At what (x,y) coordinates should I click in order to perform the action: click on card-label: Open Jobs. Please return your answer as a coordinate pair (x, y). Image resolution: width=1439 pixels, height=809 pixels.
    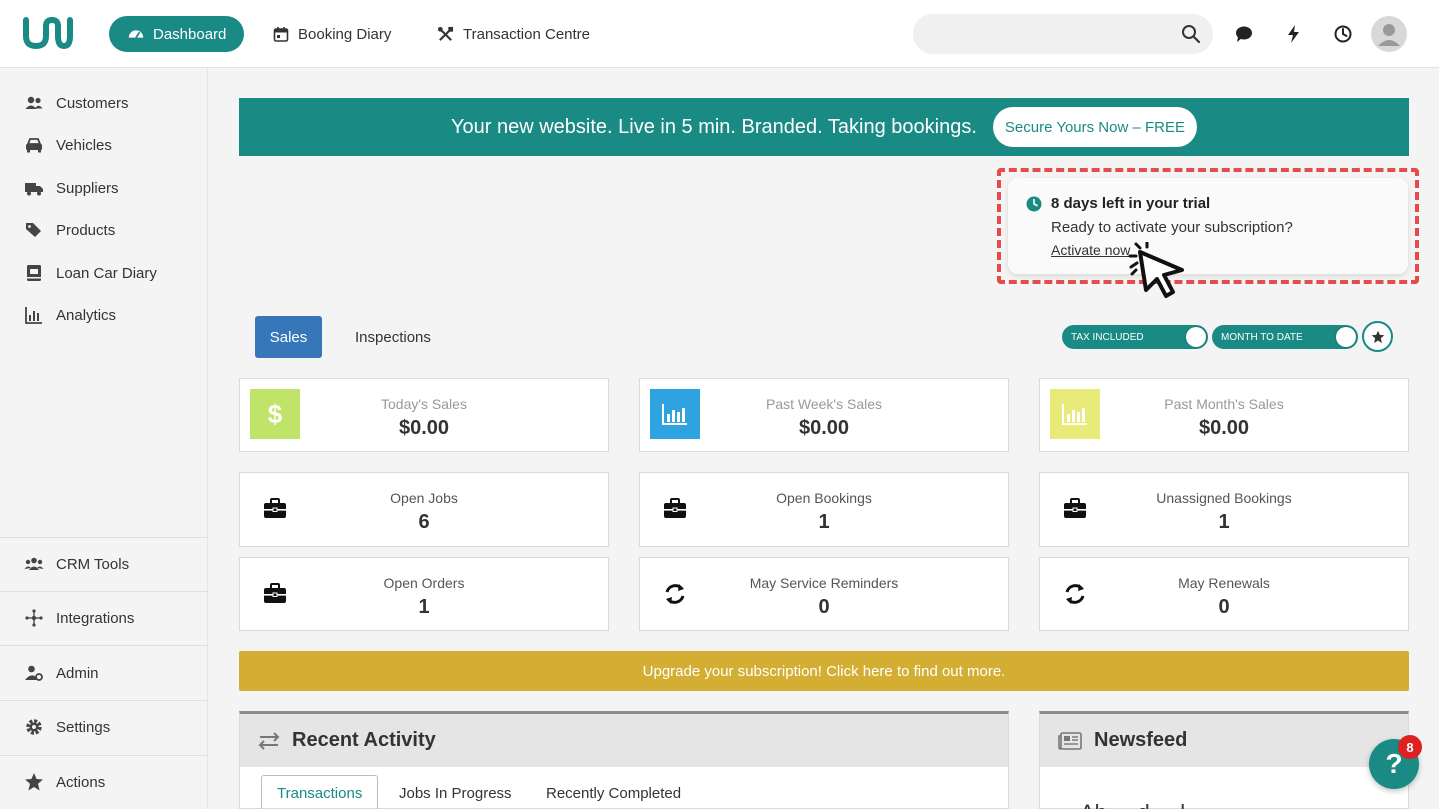
    Looking at the image, I should click on (424, 498).